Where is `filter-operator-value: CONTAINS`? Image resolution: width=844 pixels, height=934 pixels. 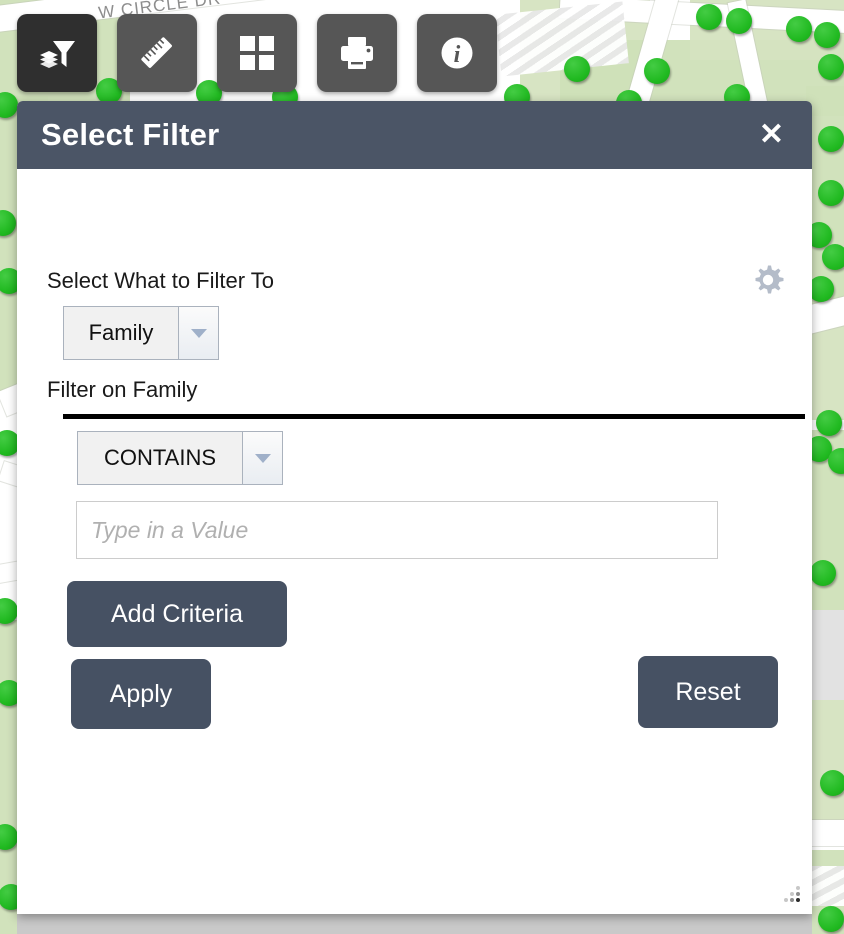
filter-operator-value: CONTAINS is located at coordinates (160, 458).